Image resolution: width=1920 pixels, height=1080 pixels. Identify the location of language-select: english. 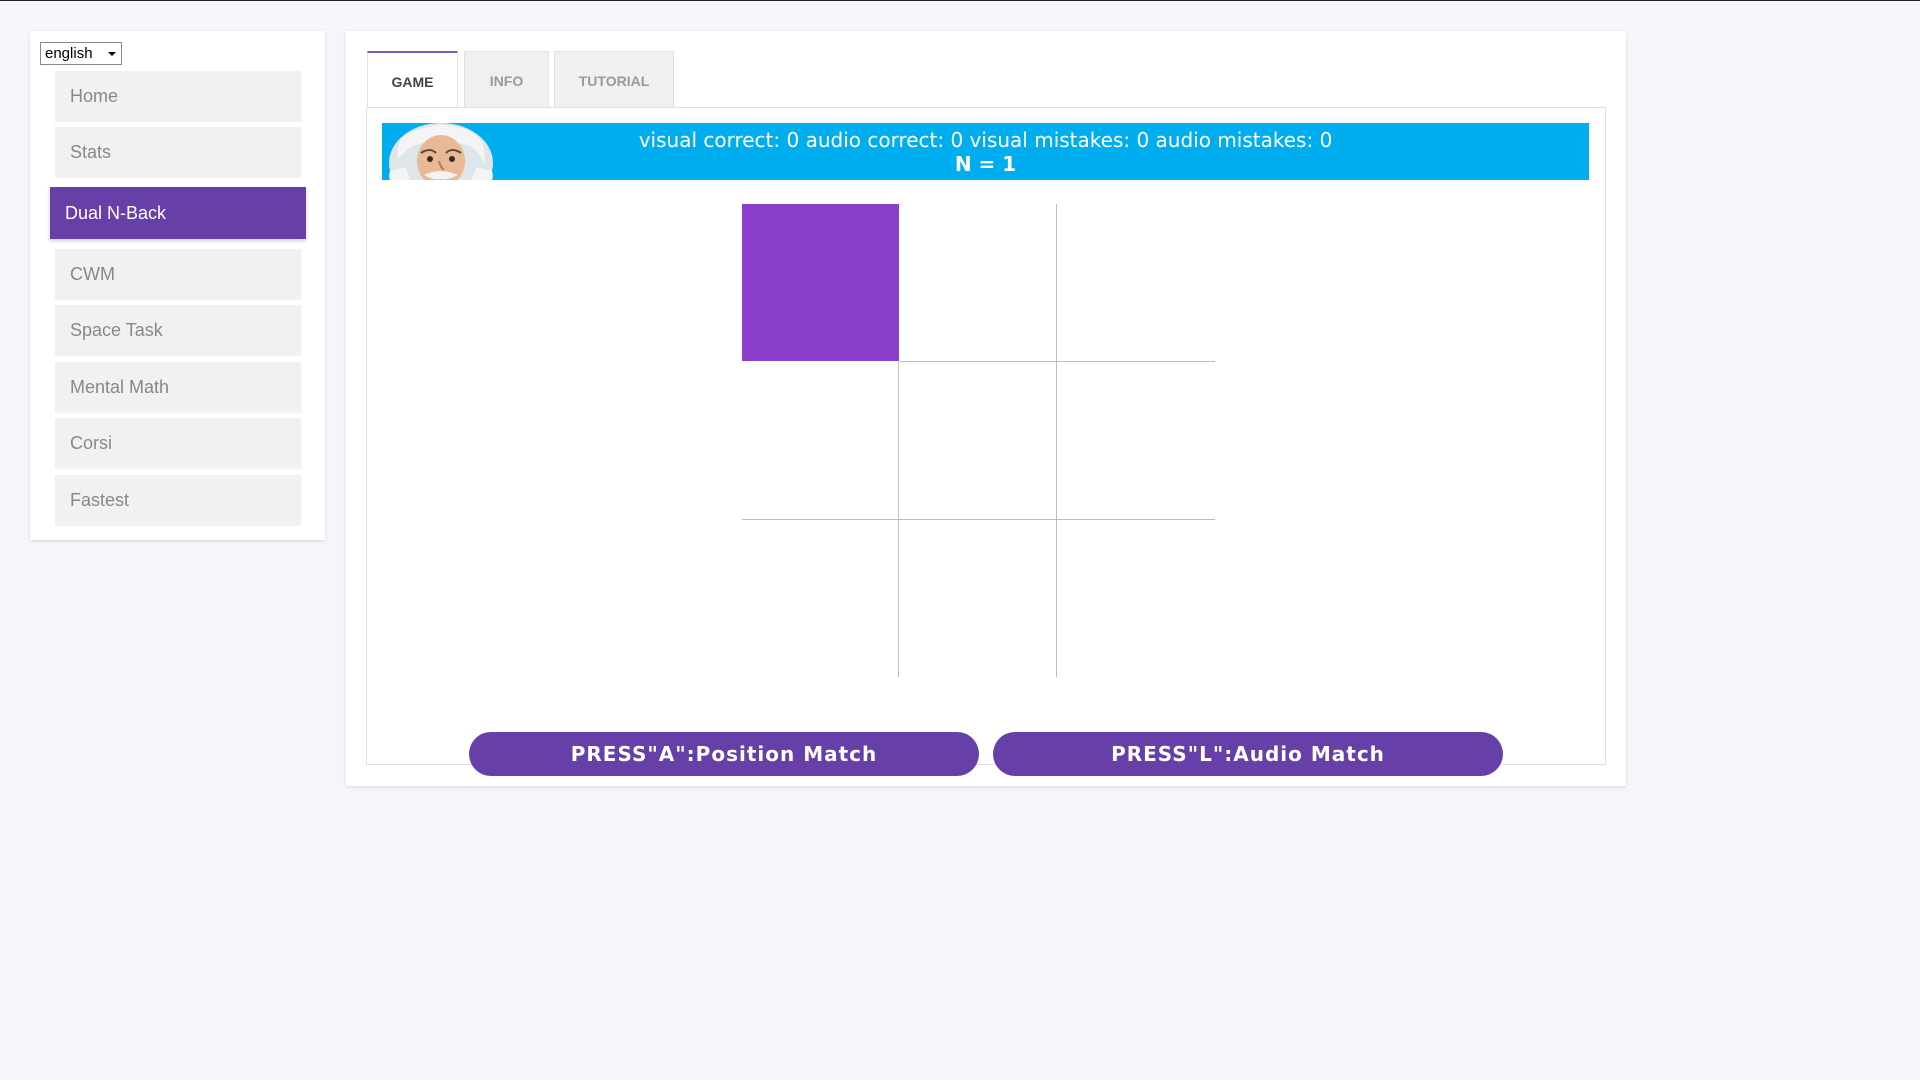
(81, 53).